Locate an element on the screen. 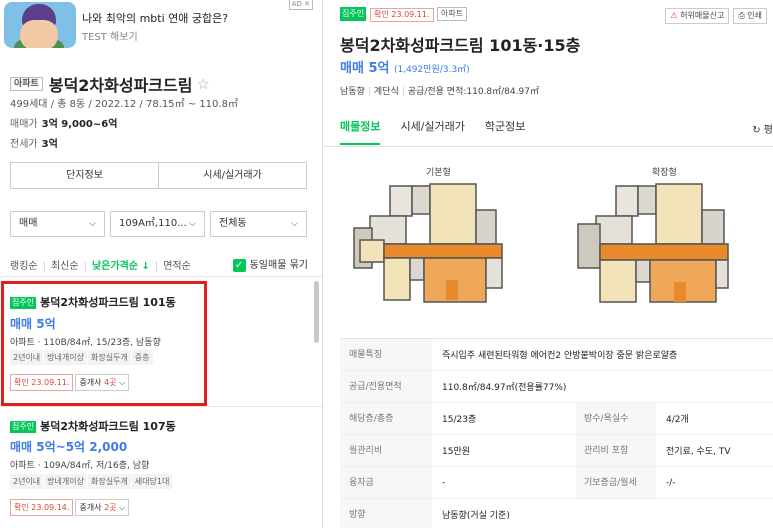 The width and height of the screenshot is (773, 528). table-row: 공급/전용면적 110.8㎡/84.97㎡(전용률77%) is located at coordinates (556, 387).